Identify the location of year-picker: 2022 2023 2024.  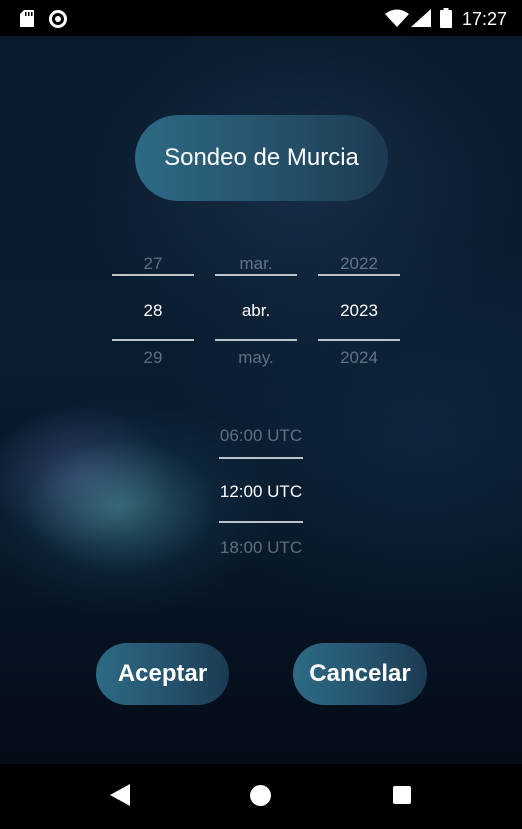
(359, 311).